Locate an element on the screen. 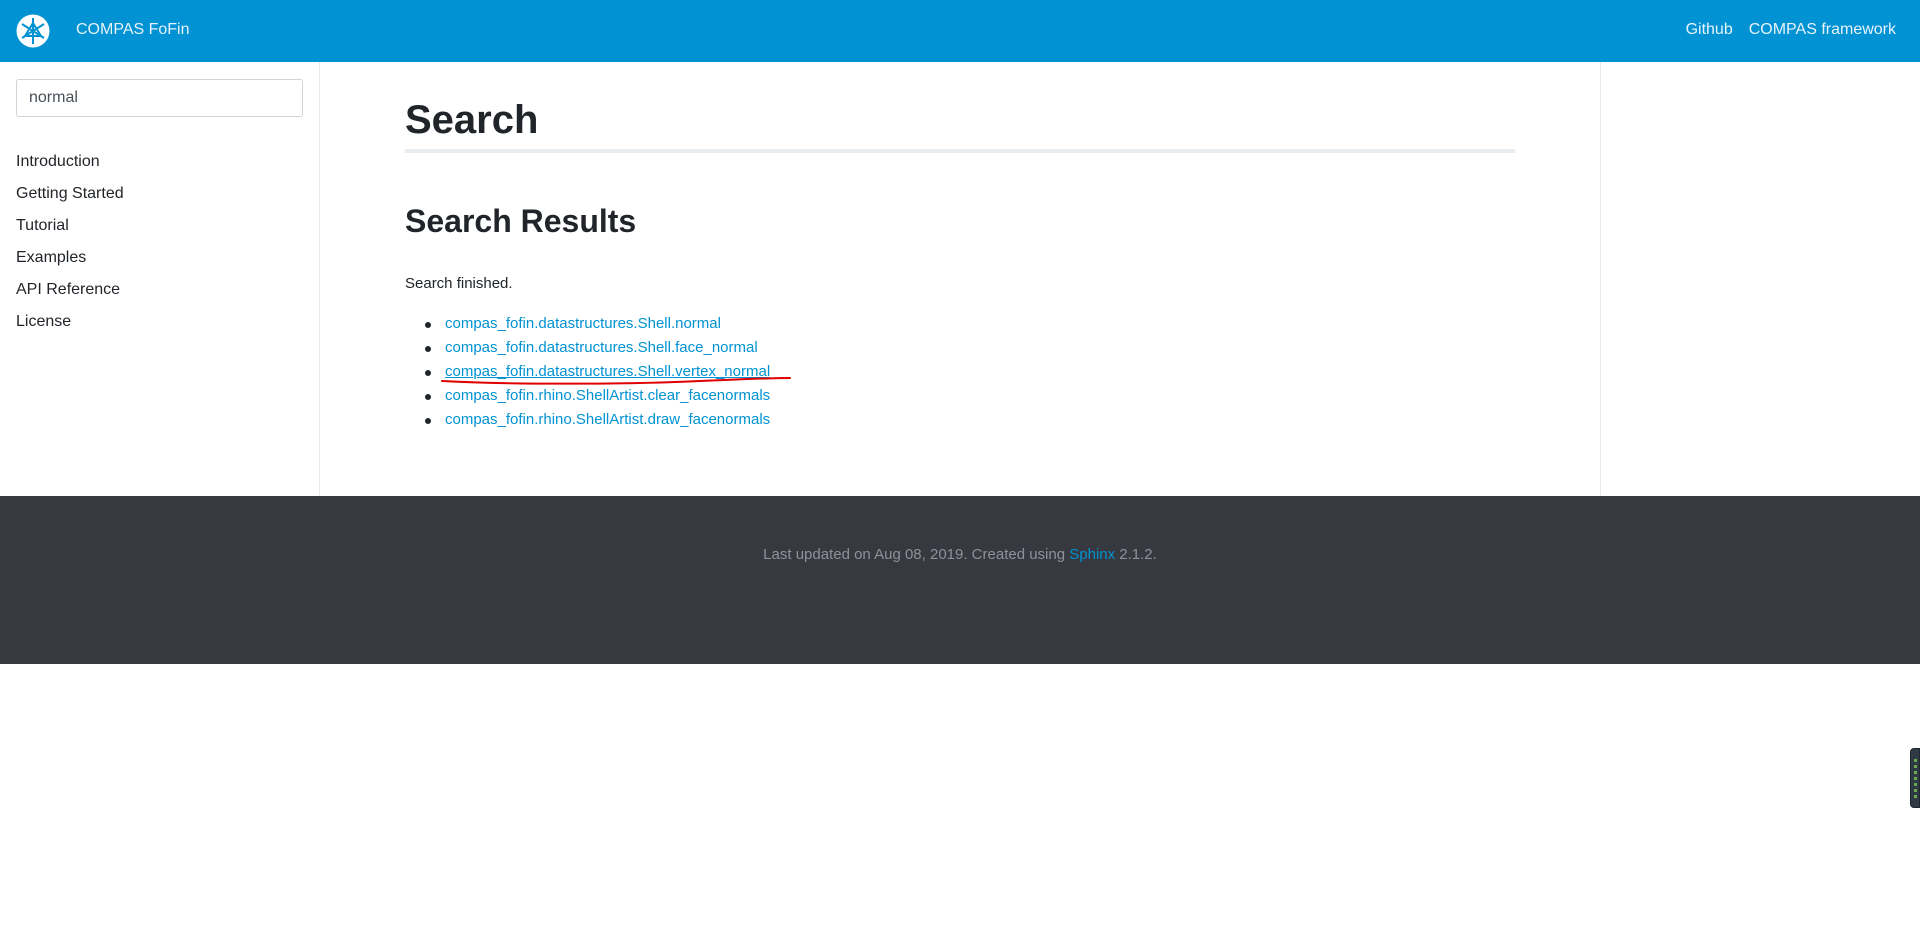 The width and height of the screenshot is (1920, 937). sphinx-link: Sphinx is located at coordinates (1092, 554).